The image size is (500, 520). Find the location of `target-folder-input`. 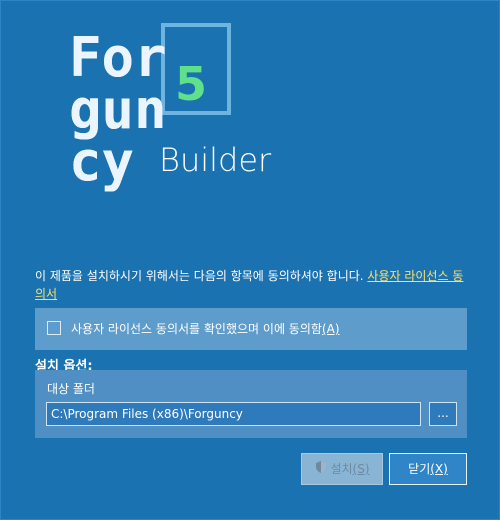

target-folder-input is located at coordinates (233, 414).